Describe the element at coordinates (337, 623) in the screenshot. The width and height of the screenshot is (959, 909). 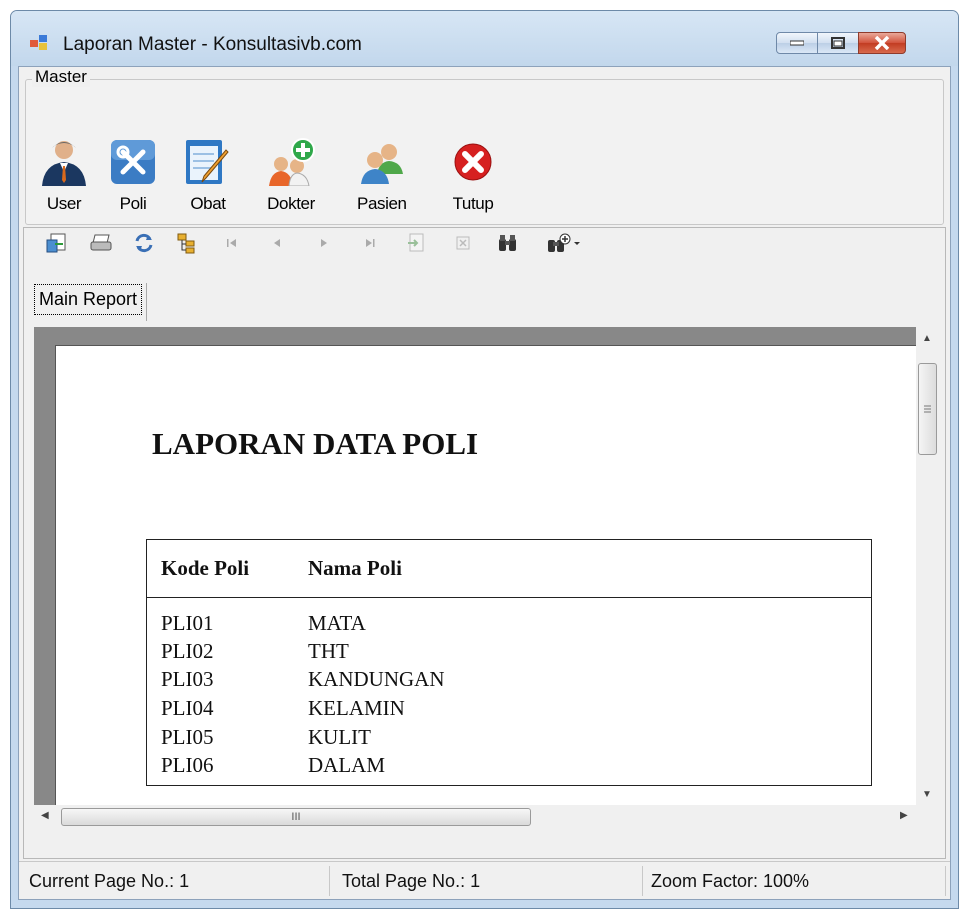
I see `cell-nama: MATA` at that location.